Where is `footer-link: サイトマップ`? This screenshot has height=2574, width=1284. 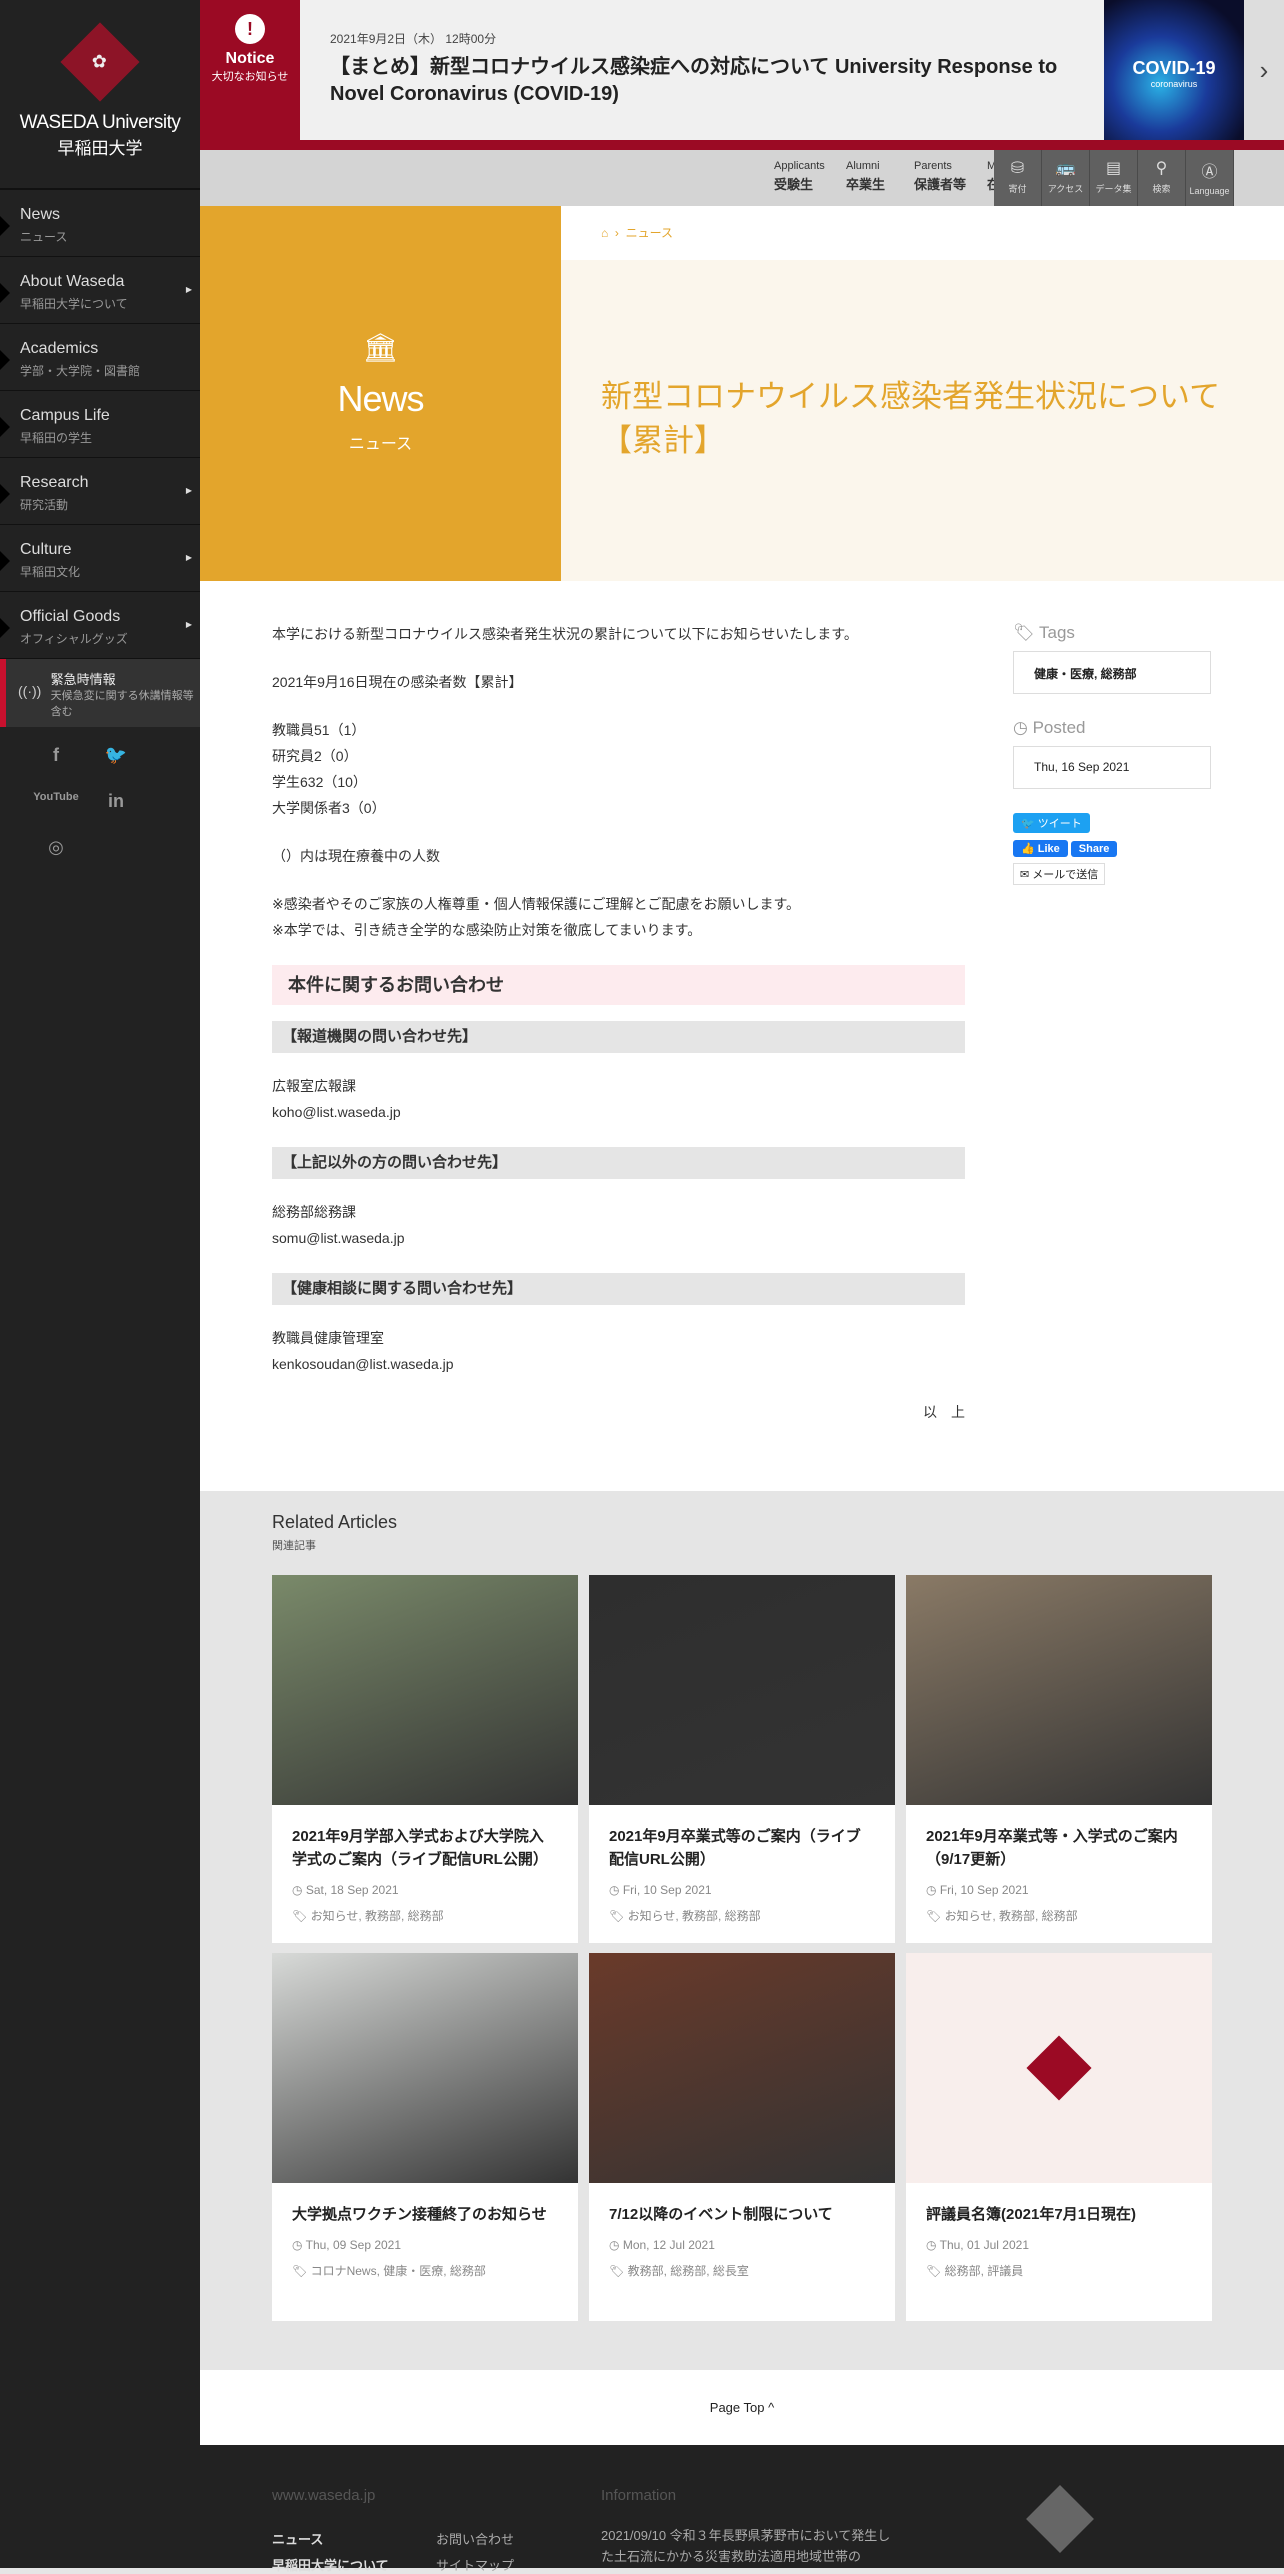
footer-link: サイトマップ is located at coordinates (475, 2564).